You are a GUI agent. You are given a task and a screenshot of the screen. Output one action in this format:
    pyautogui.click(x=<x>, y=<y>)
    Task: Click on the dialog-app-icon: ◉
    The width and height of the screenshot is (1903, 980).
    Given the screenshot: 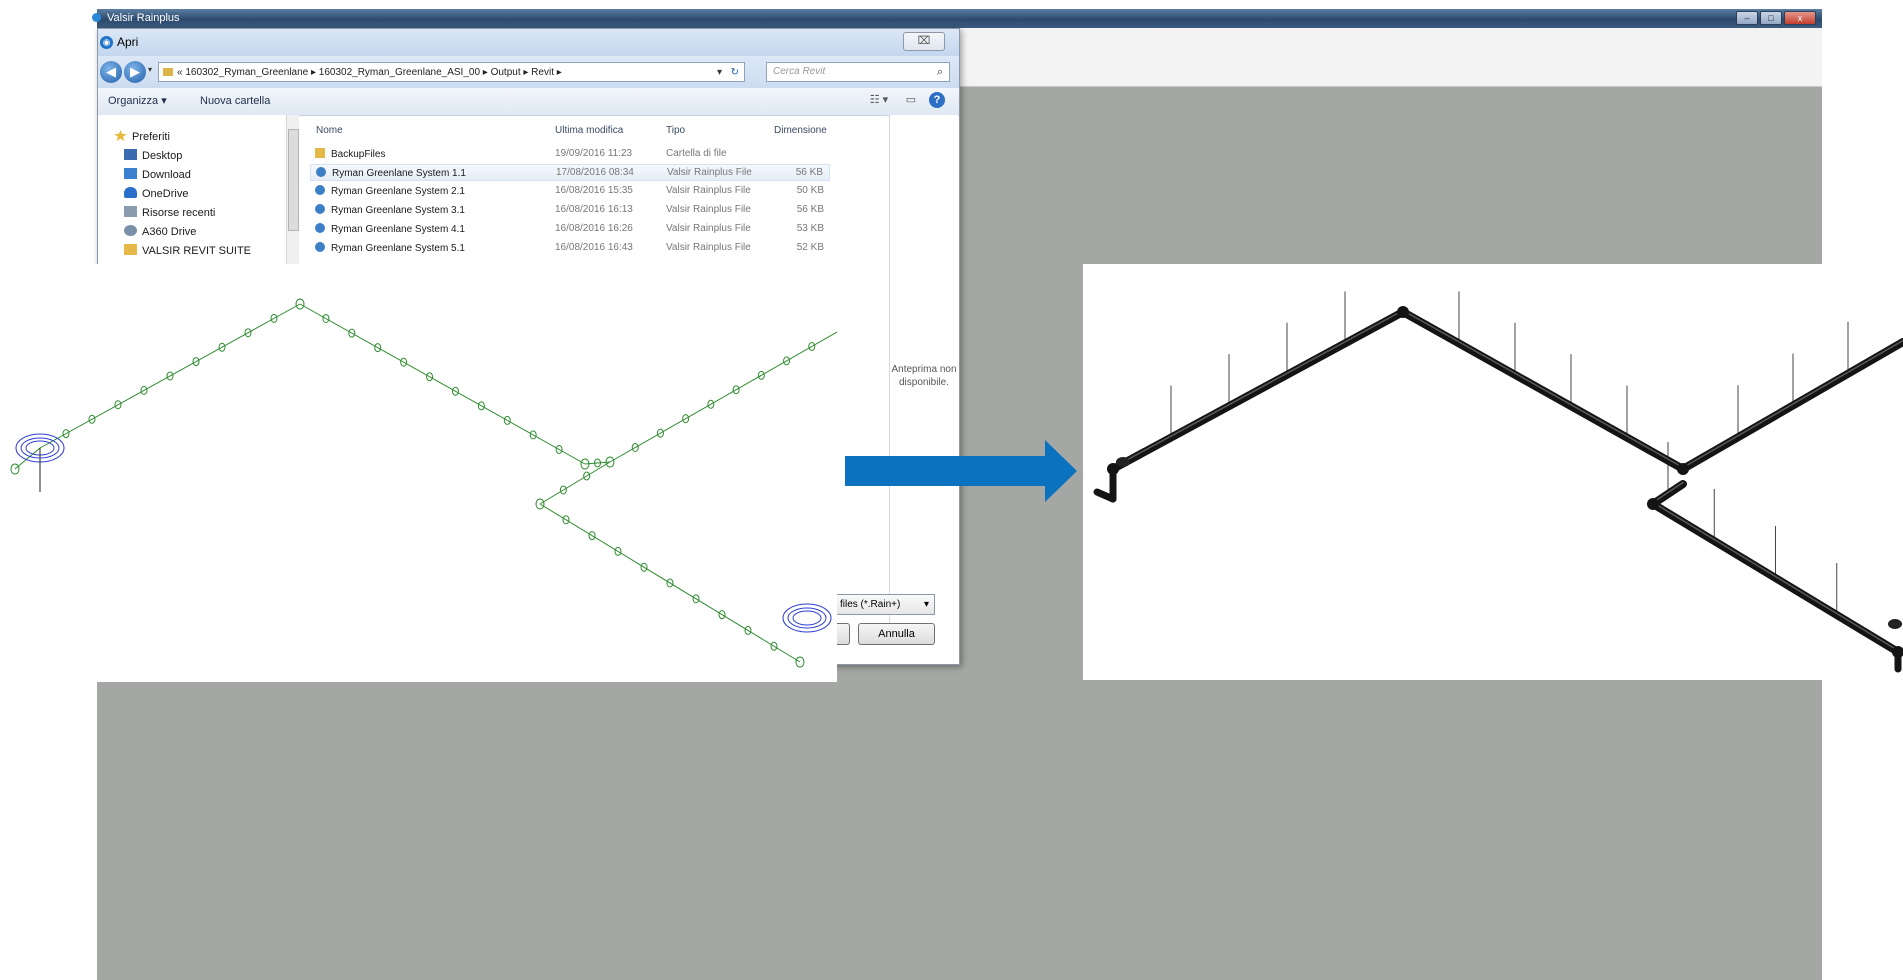 What is the action you would take?
    pyautogui.click(x=106, y=42)
    